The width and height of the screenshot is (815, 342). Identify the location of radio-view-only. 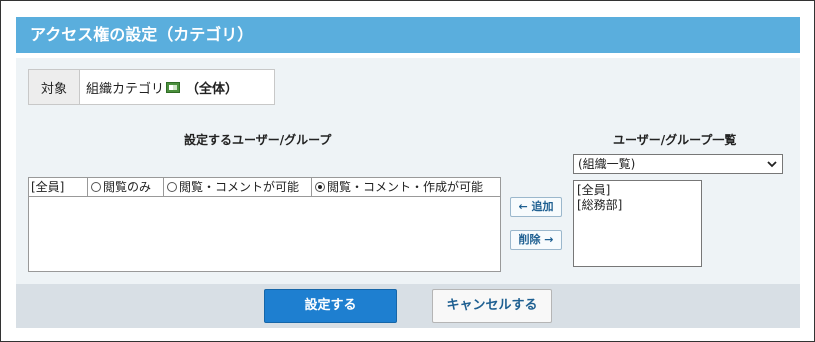
(96, 187).